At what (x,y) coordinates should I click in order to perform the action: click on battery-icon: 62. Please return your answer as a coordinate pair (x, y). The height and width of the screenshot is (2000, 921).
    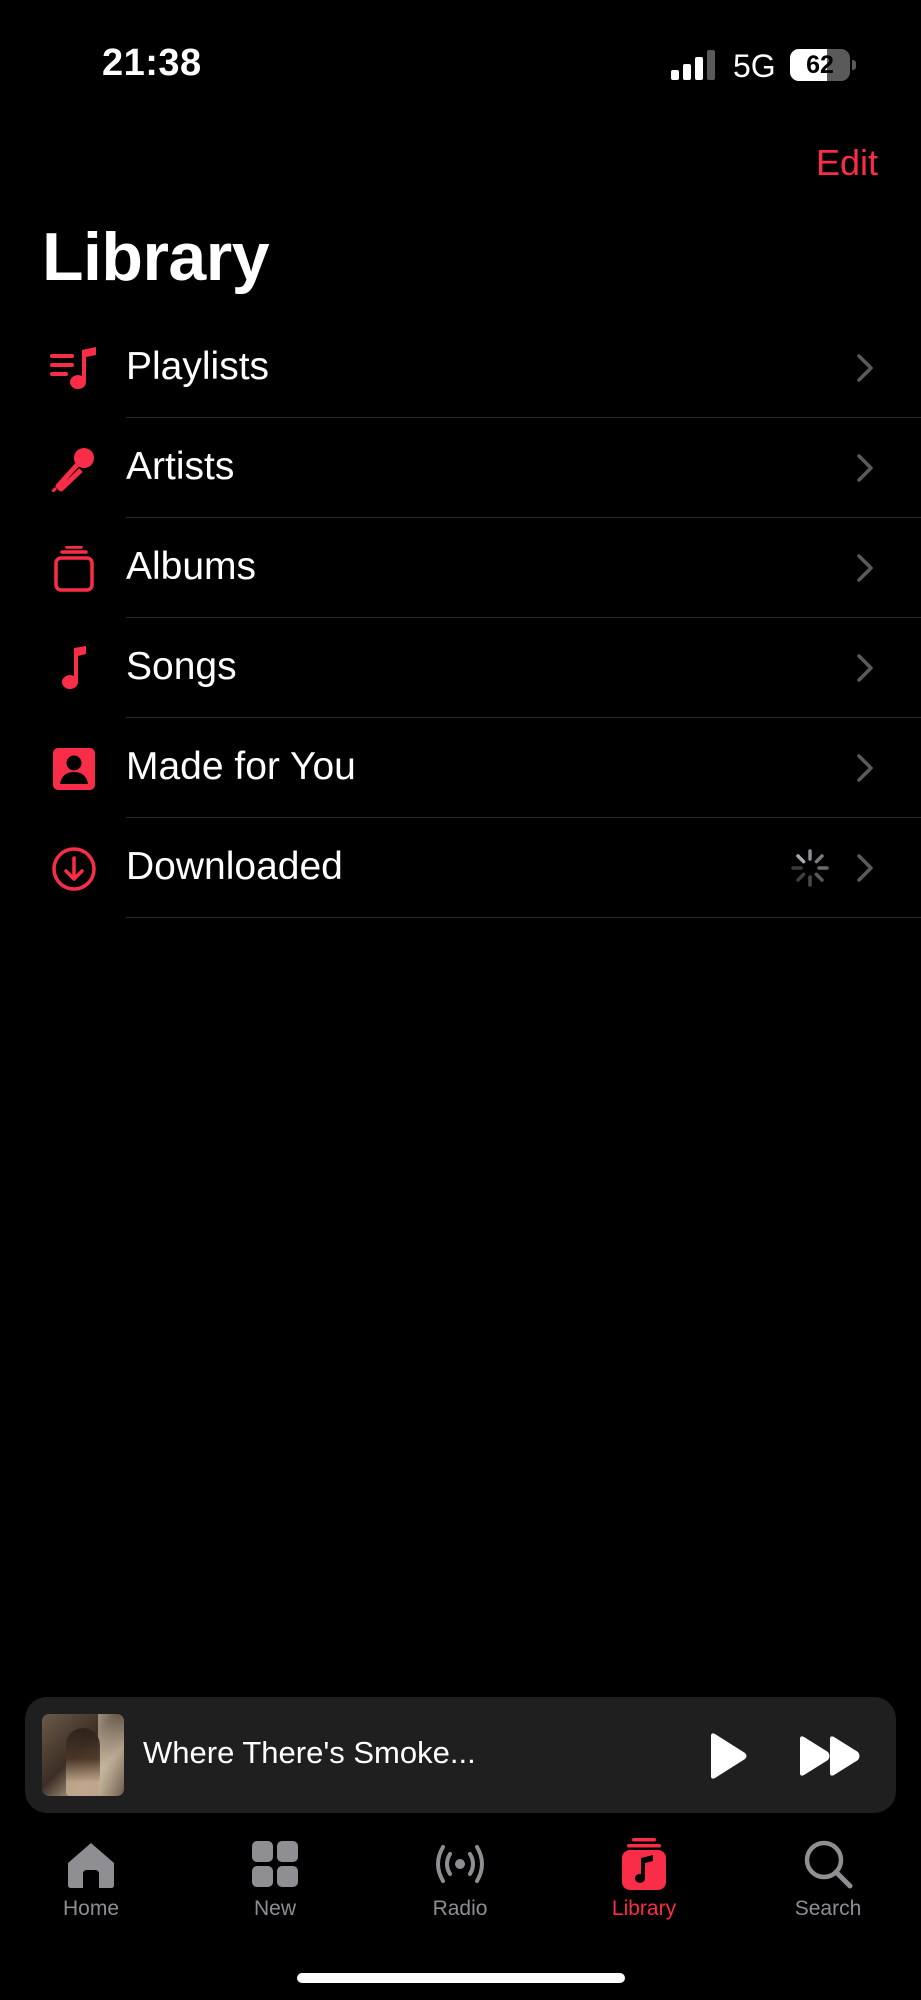
    Looking at the image, I should click on (823, 65).